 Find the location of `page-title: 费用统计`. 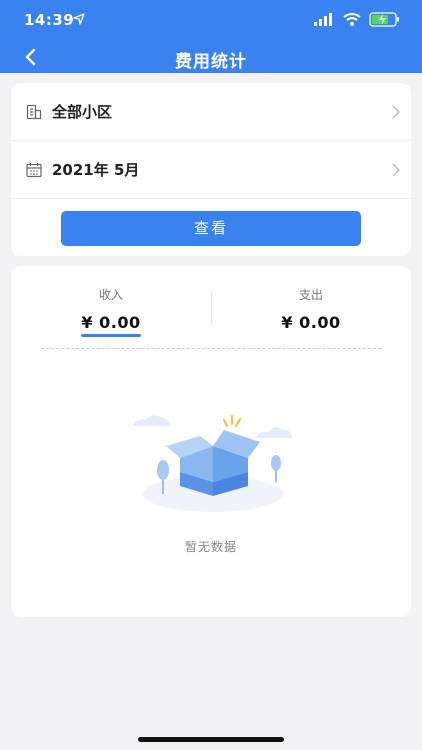

page-title: 费用统计 is located at coordinates (211, 62).